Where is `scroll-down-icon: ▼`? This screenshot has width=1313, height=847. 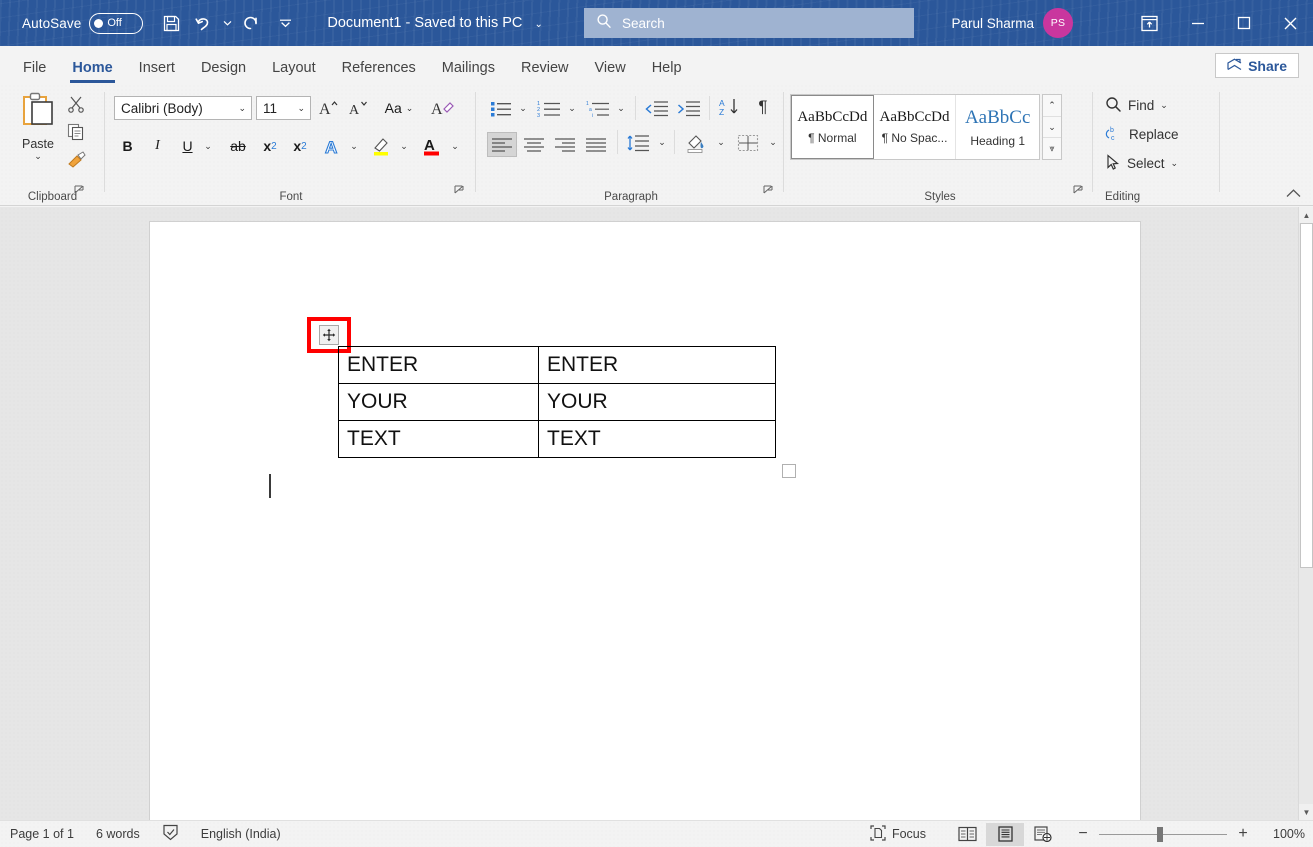 scroll-down-icon: ▼ is located at coordinates (1306, 812).